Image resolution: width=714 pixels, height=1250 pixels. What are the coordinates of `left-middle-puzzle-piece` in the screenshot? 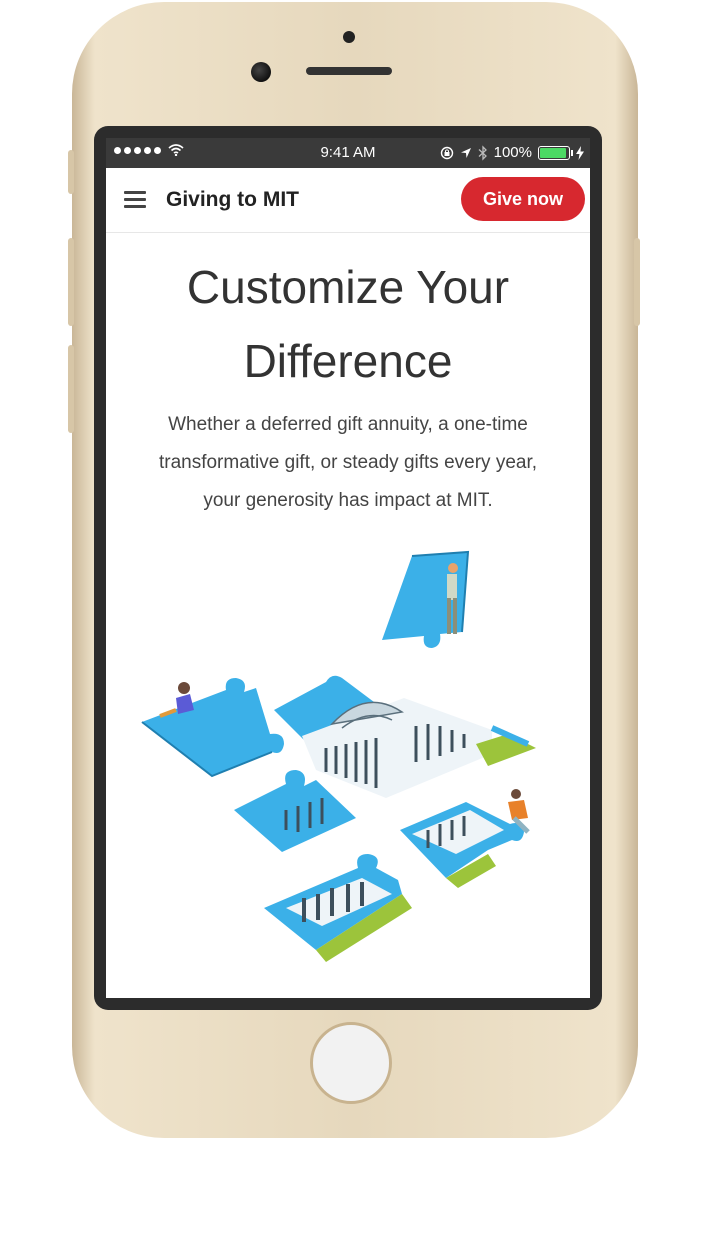 It's located at (295, 811).